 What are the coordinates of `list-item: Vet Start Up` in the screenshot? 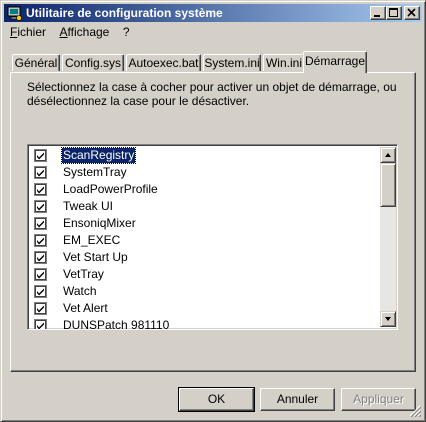 It's located at (205, 257).